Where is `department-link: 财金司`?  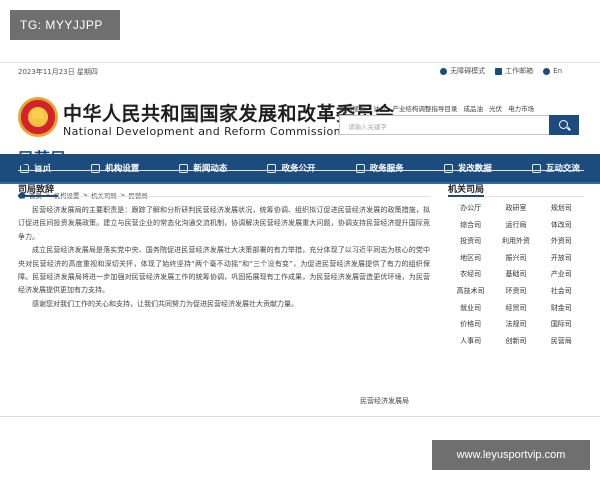
department-link: 财金司 is located at coordinates (561, 308).